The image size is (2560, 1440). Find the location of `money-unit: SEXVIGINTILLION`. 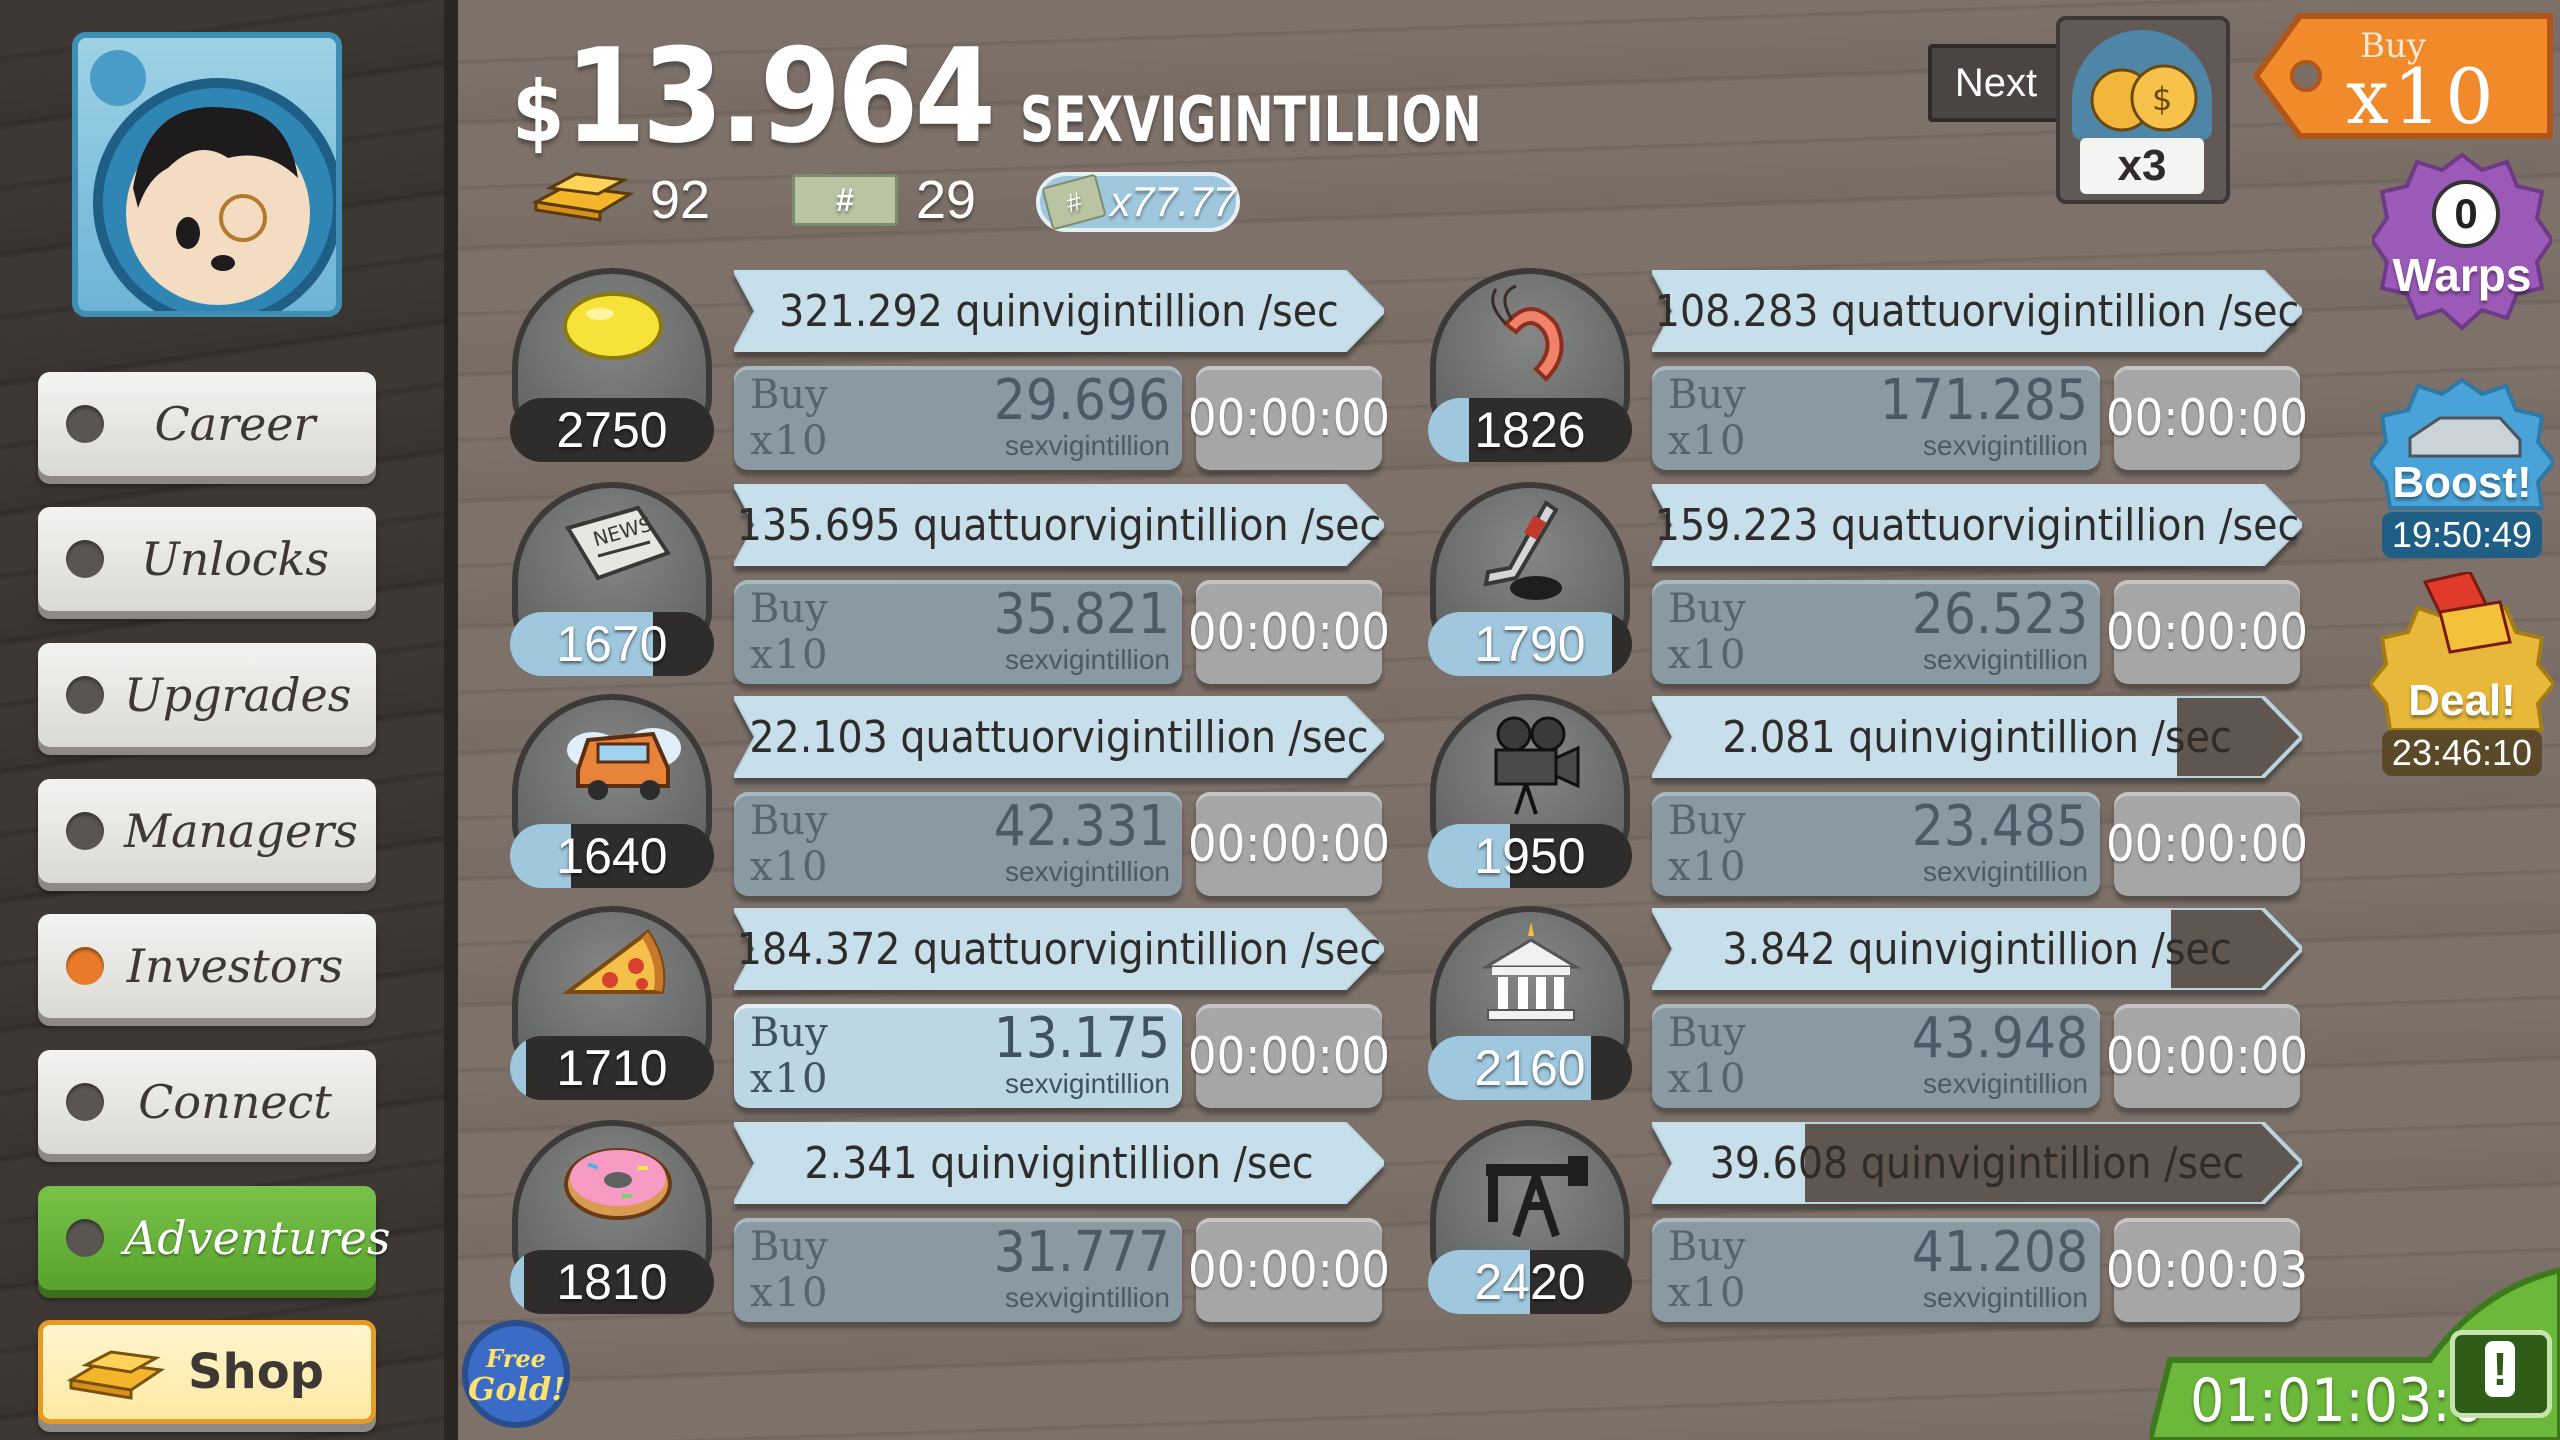

money-unit: SEXVIGINTILLION is located at coordinates (1250, 119).